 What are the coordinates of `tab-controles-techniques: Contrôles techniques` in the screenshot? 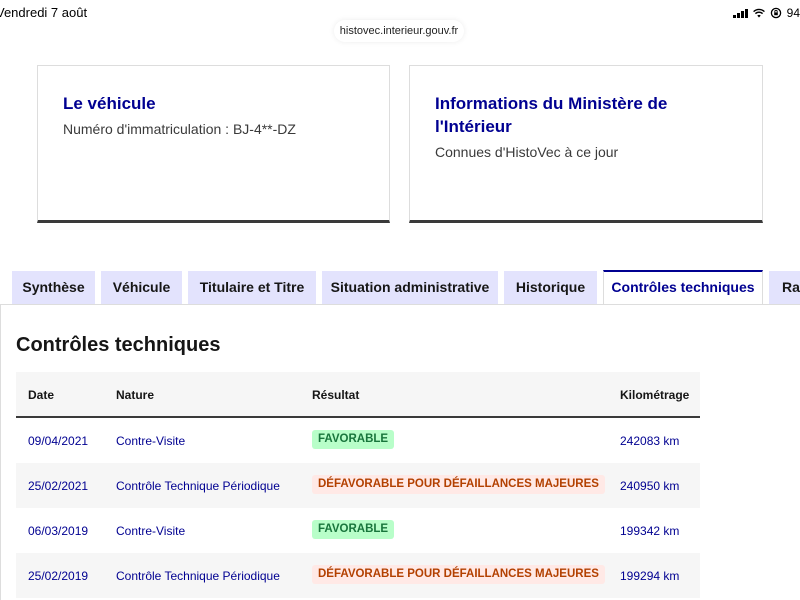 It's located at (683, 287).